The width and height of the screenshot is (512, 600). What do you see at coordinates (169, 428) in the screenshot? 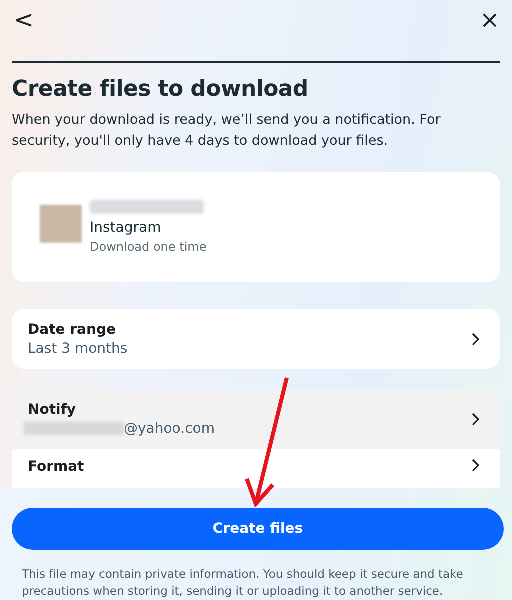
I see `row-value: @yahoo.com` at bounding box center [169, 428].